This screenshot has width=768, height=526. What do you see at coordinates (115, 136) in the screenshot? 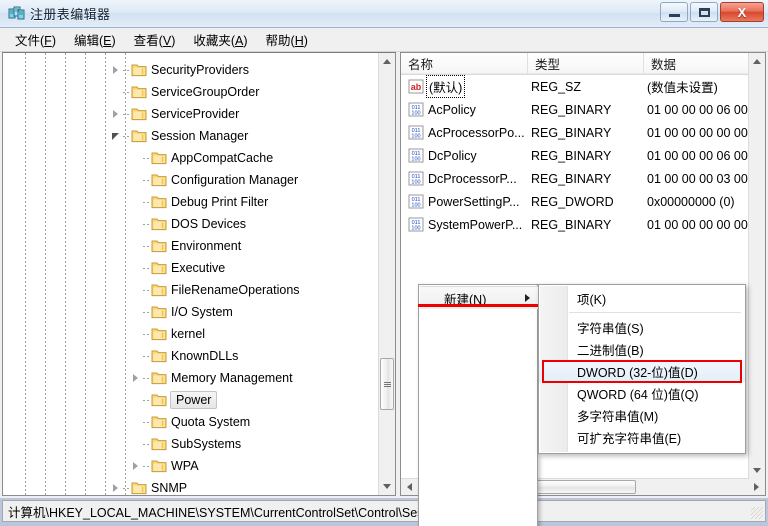
I see `tree-expander-expanded` at bounding box center [115, 136].